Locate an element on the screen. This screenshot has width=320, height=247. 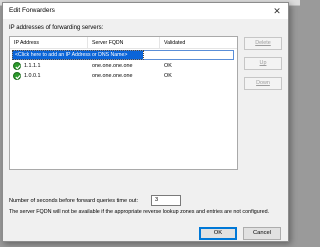
down-button: Down is located at coordinates (263, 83).